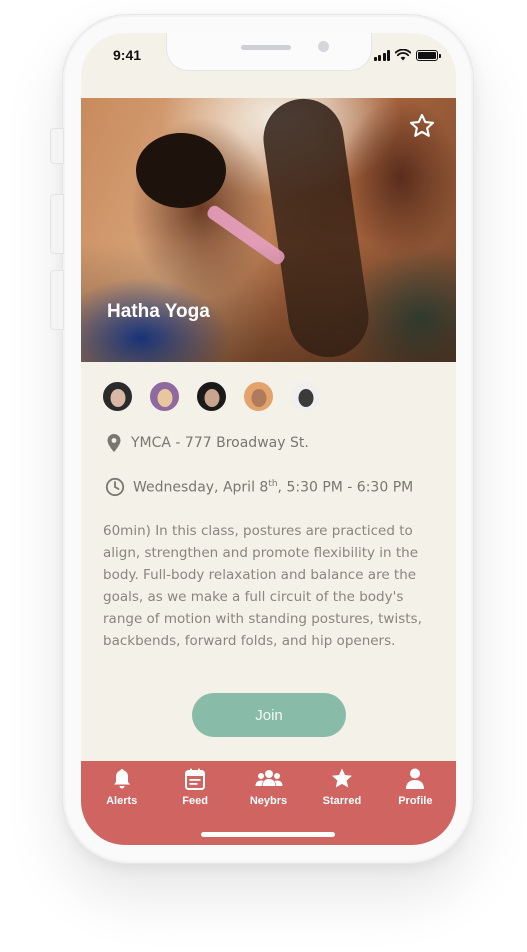  Describe the element at coordinates (268, 803) in the screenshot. I see `tab-bar: Alerts Feed Neybrs Starred Profile` at that location.